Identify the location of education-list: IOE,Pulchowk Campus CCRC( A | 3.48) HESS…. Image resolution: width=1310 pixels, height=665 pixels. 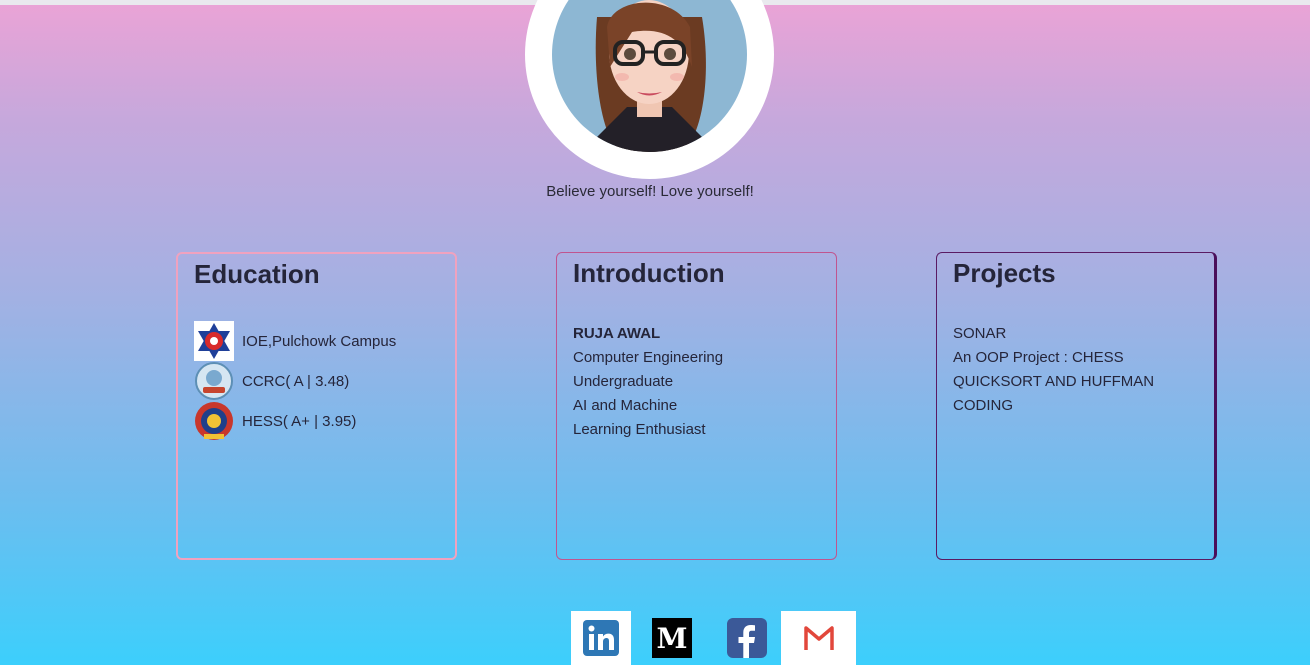
(316, 381).